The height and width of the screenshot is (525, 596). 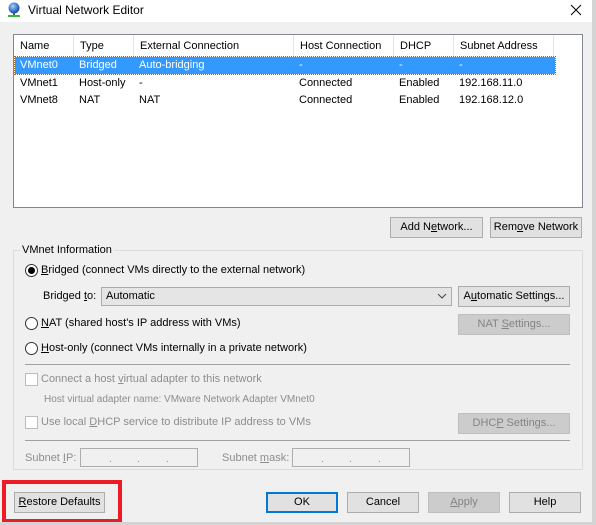 What do you see at coordinates (104, 46) in the screenshot?
I see `column-header-type: Type` at bounding box center [104, 46].